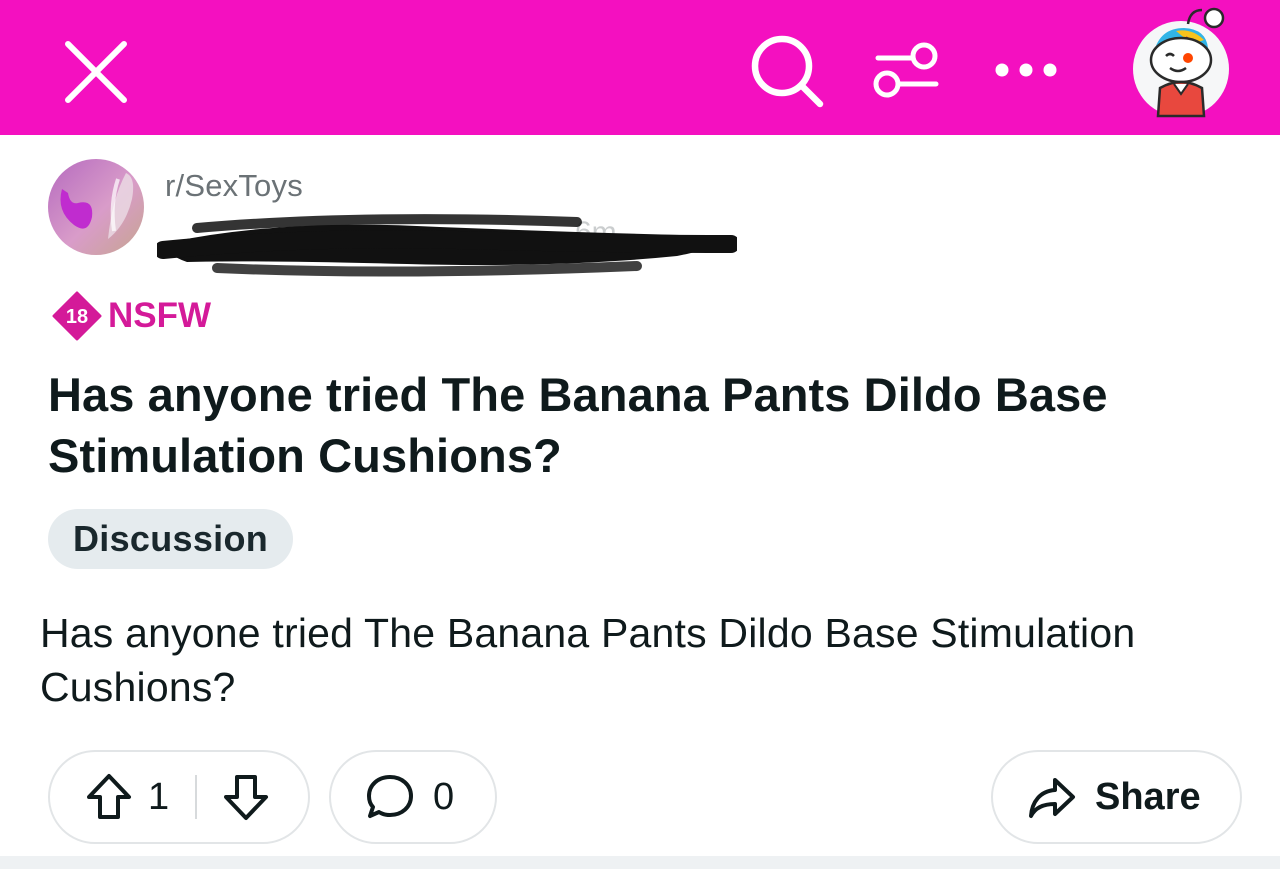 This screenshot has height=869, width=1280. I want to click on close-icon, so click(96, 72).